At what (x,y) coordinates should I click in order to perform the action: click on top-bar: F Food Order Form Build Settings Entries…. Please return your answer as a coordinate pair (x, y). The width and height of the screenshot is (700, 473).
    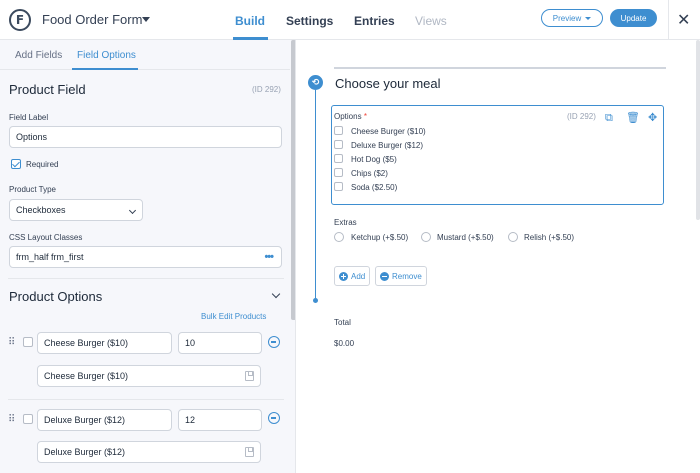
    Looking at the image, I should click on (350, 20).